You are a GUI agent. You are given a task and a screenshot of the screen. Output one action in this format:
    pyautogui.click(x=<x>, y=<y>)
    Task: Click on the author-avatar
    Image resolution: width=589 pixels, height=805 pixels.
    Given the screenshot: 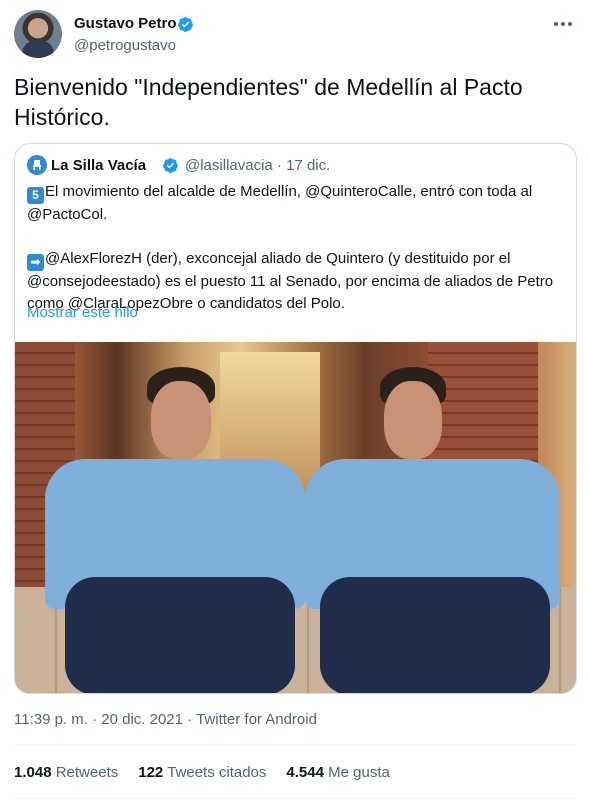 What is the action you would take?
    pyautogui.click(x=38, y=34)
    